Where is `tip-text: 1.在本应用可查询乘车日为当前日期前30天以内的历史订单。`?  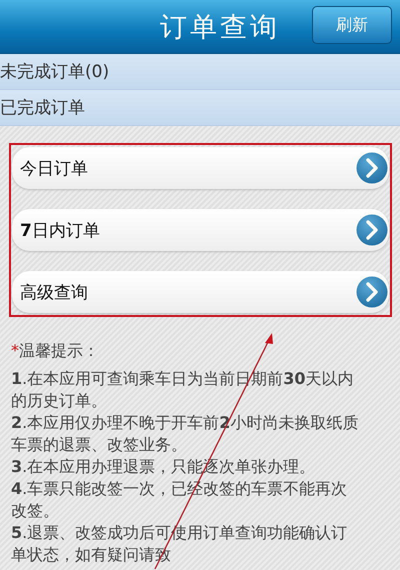
tip-text: 1.在本应用可查询乘车日为当前日期前30天以内的历史订单。 is located at coordinates (182, 390).